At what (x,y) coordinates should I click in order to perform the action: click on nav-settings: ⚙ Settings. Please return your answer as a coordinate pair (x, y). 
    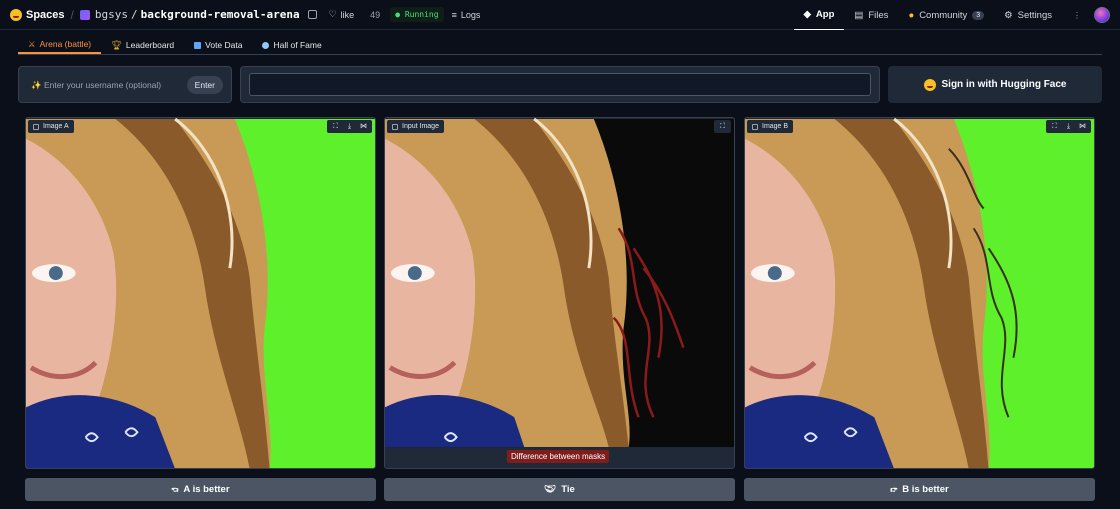
    Looking at the image, I should click on (1028, 15).